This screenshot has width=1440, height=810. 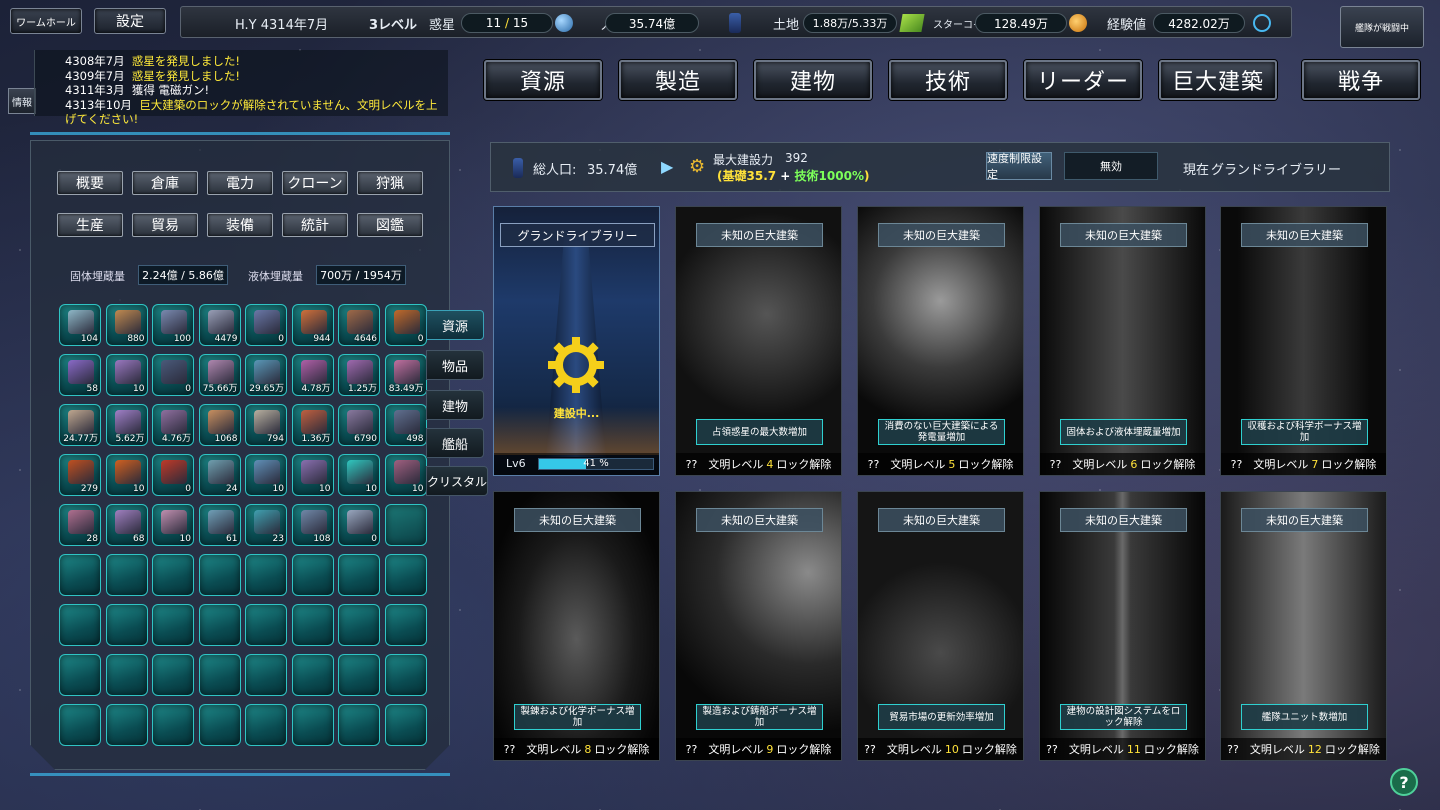 I want to click on cat-hunting: 狩猟, so click(x=390, y=183).